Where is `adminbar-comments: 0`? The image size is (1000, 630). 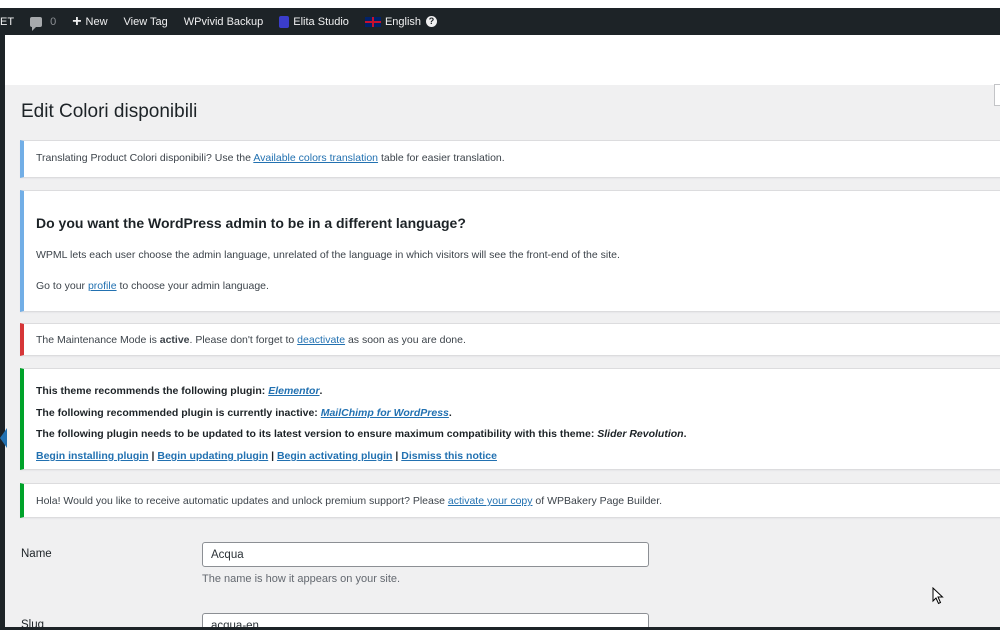
adminbar-comments: 0 is located at coordinates (43, 21).